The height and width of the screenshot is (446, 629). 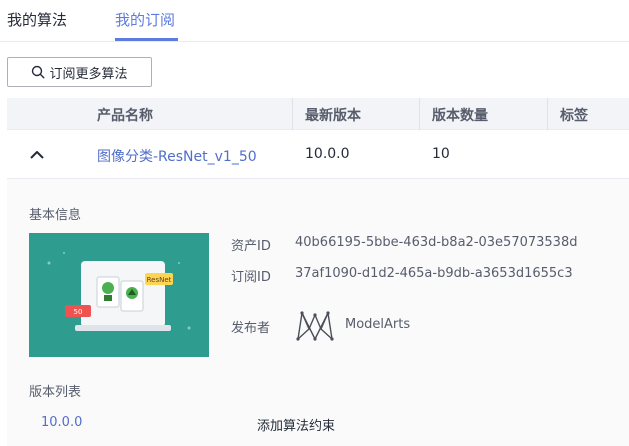 What do you see at coordinates (436, 242) in the screenshot?
I see `asset-id-value: 40b66195-5bbe-463d-b8a2-03e57073538d` at bounding box center [436, 242].